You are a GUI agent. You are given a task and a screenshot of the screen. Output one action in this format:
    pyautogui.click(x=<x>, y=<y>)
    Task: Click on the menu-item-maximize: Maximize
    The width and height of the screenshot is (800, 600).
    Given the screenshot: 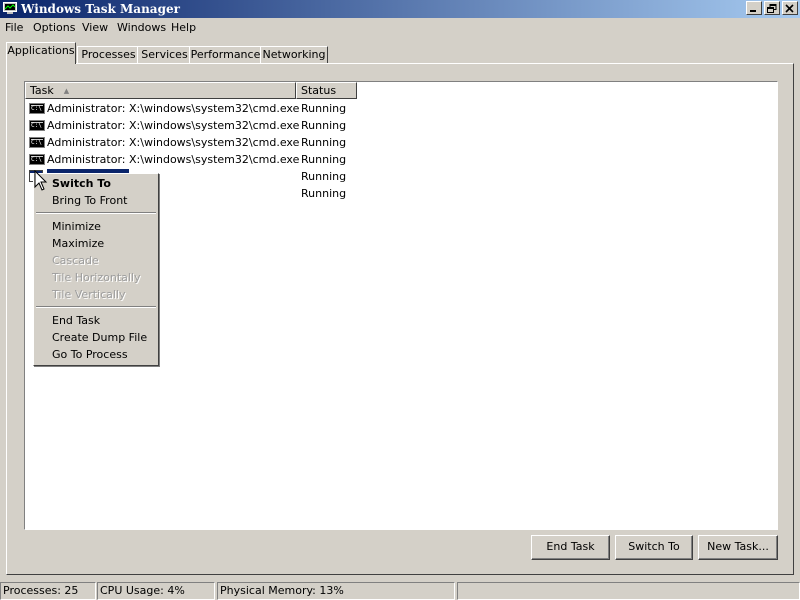 What is the action you would take?
    pyautogui.click(x=78, y=244)
    